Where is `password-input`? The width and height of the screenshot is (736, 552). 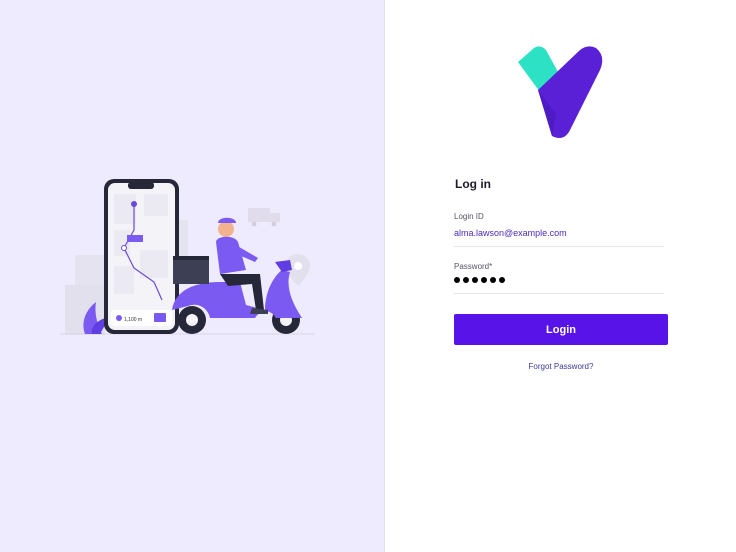 password-input is located at coordinates (479, 280).